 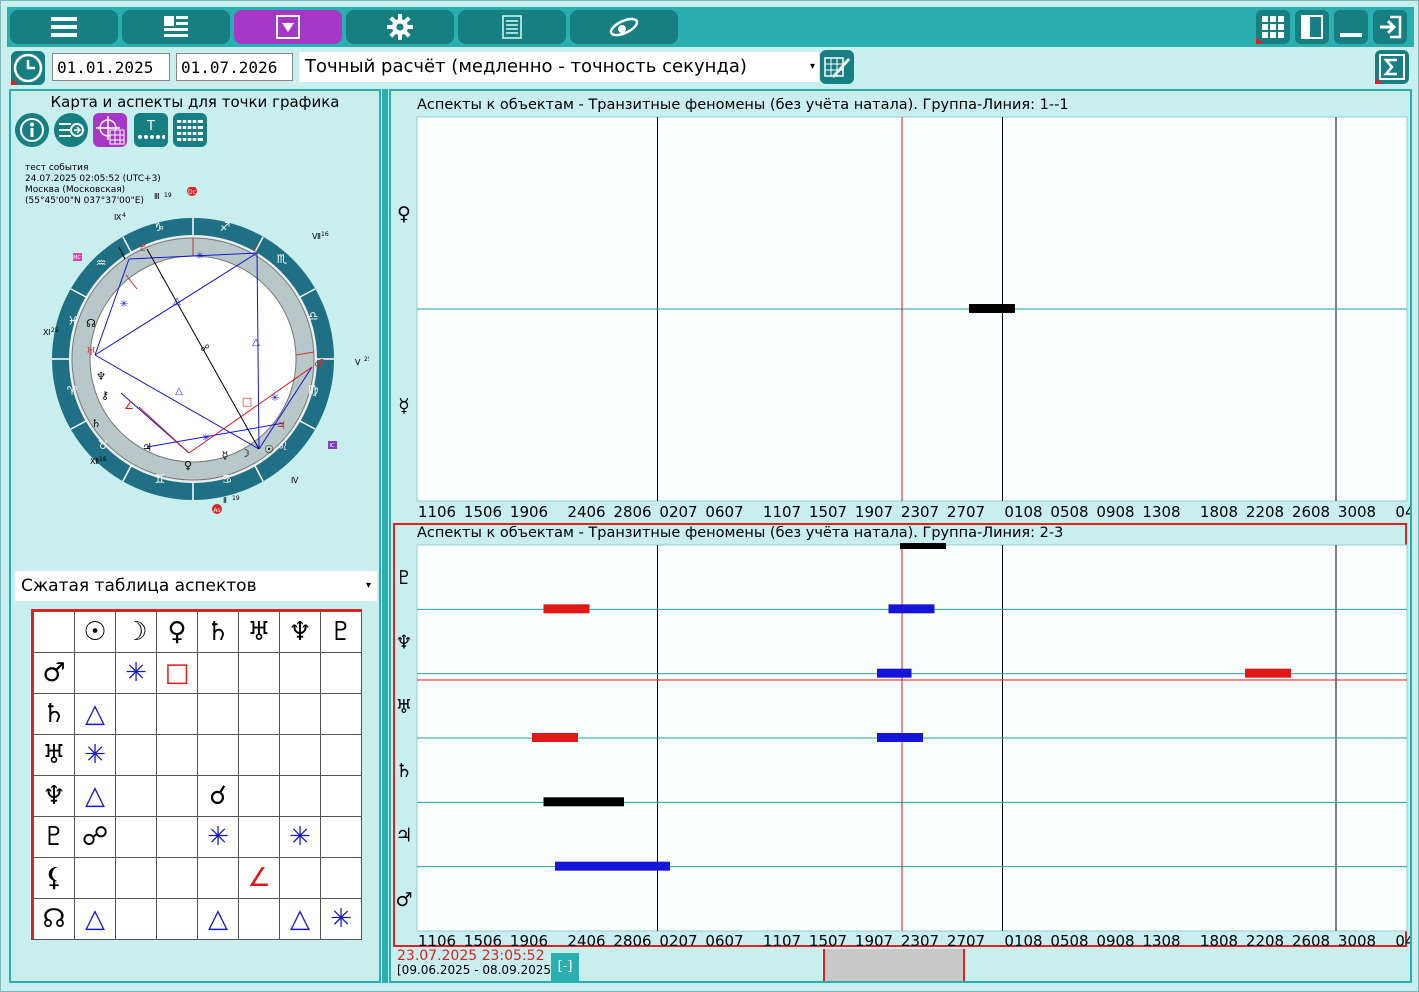 I want to click on x-tick-label: 0508, so click(x=1069, y=939).